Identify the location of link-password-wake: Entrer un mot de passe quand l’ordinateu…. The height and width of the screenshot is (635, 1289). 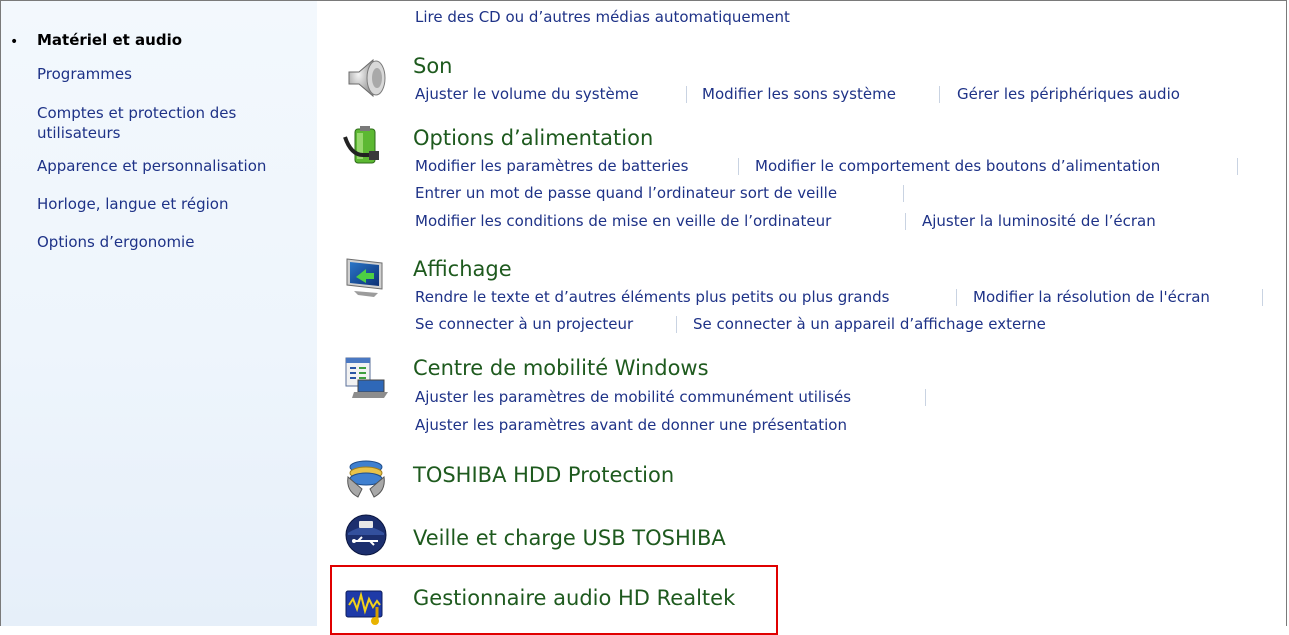
(626, 193).